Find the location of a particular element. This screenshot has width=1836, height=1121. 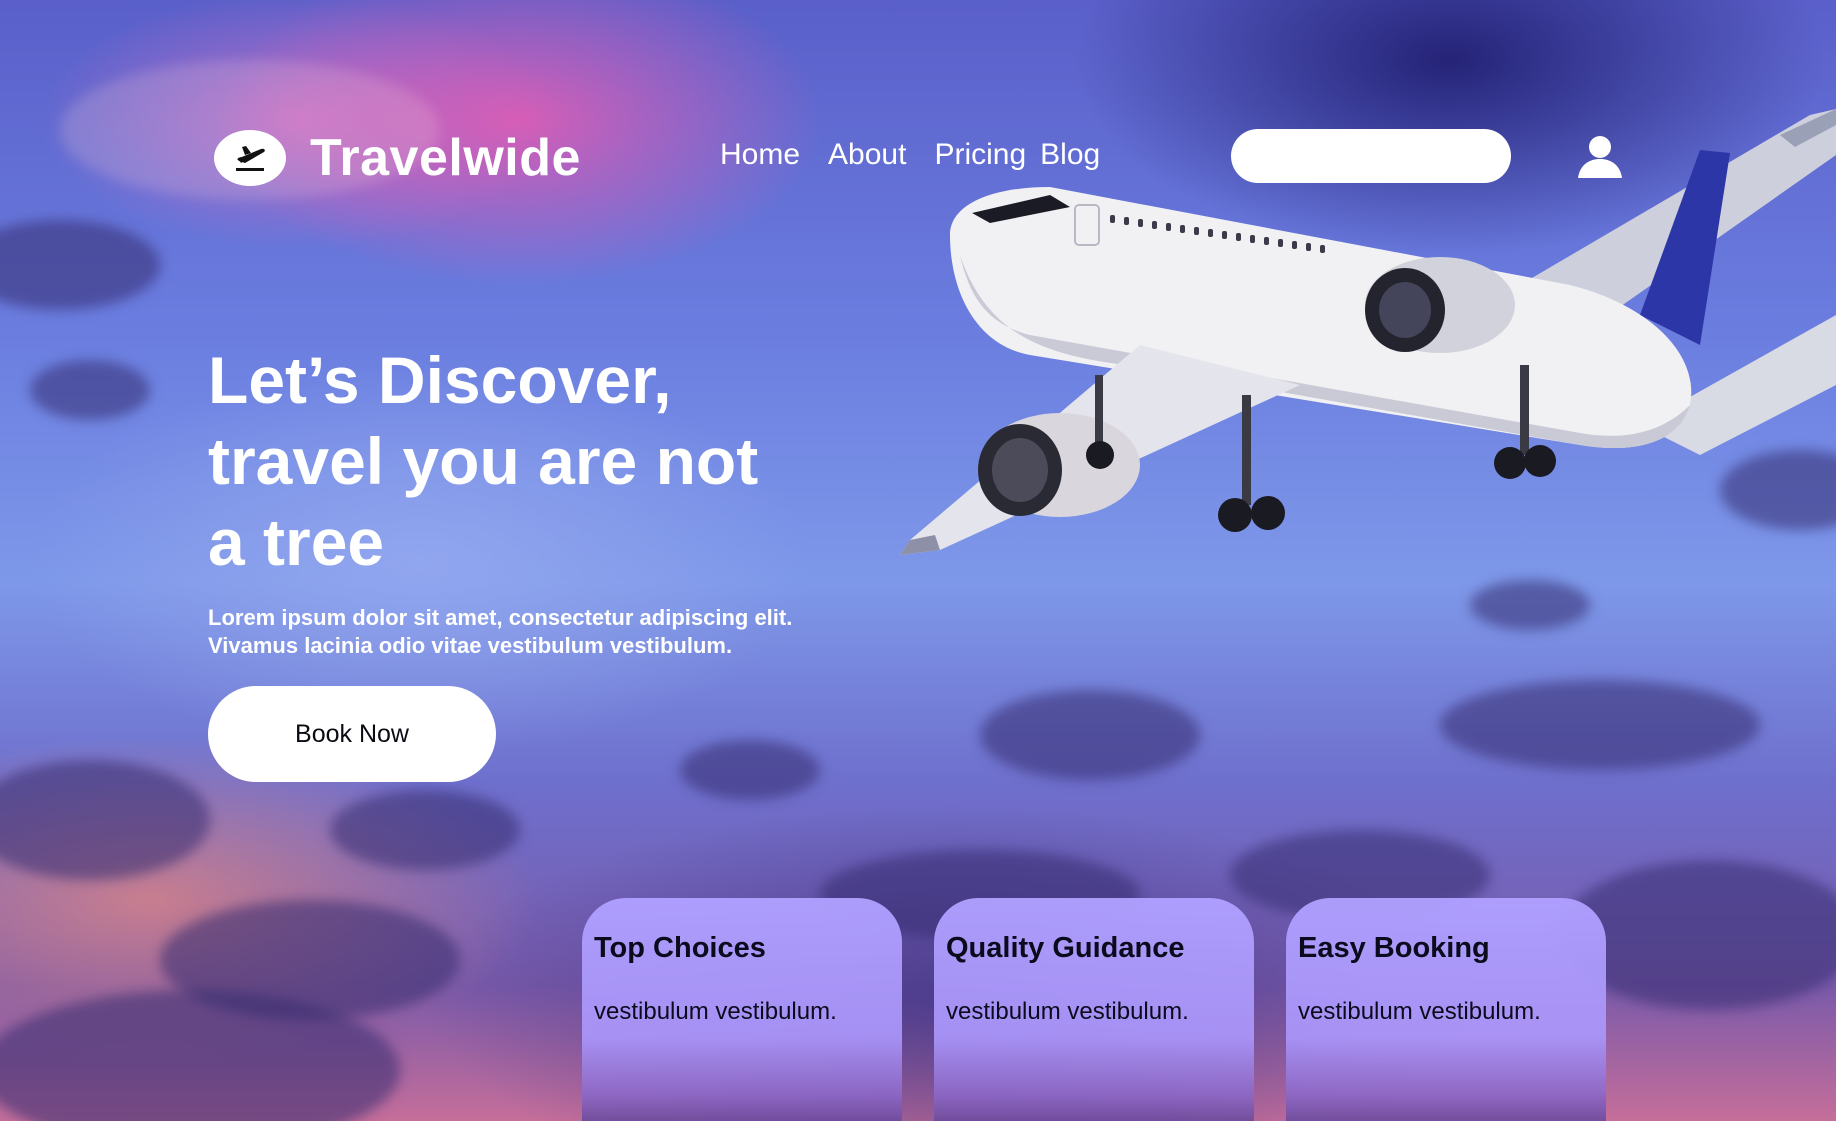

nav-about-link: About is located at coordinates (867, 155).